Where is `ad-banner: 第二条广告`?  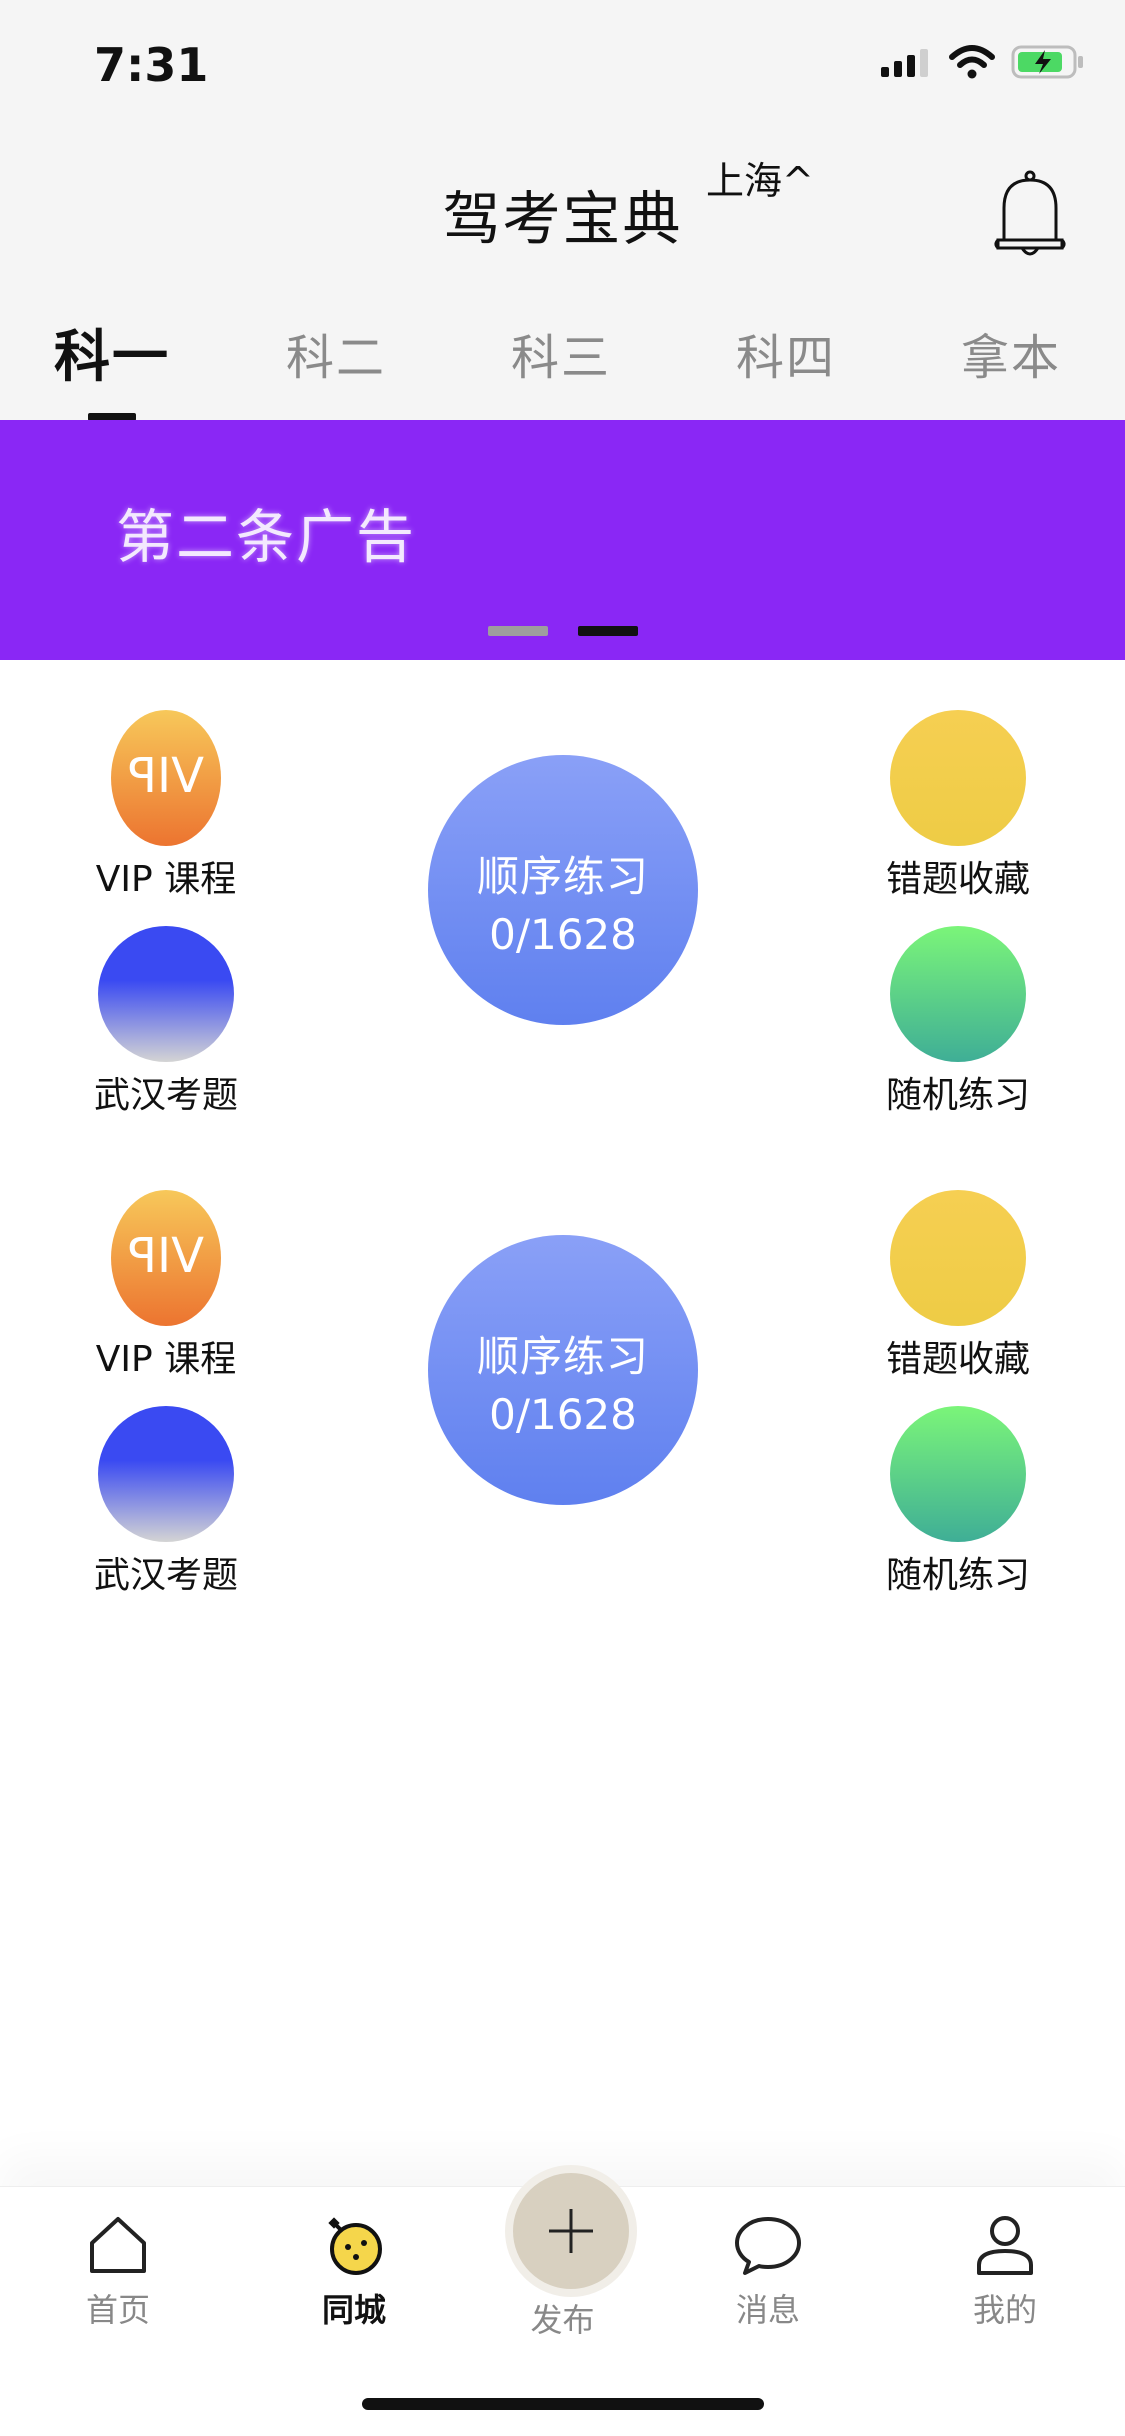 ad-banner: 第二条广告 is located at coordinates (562, 540).